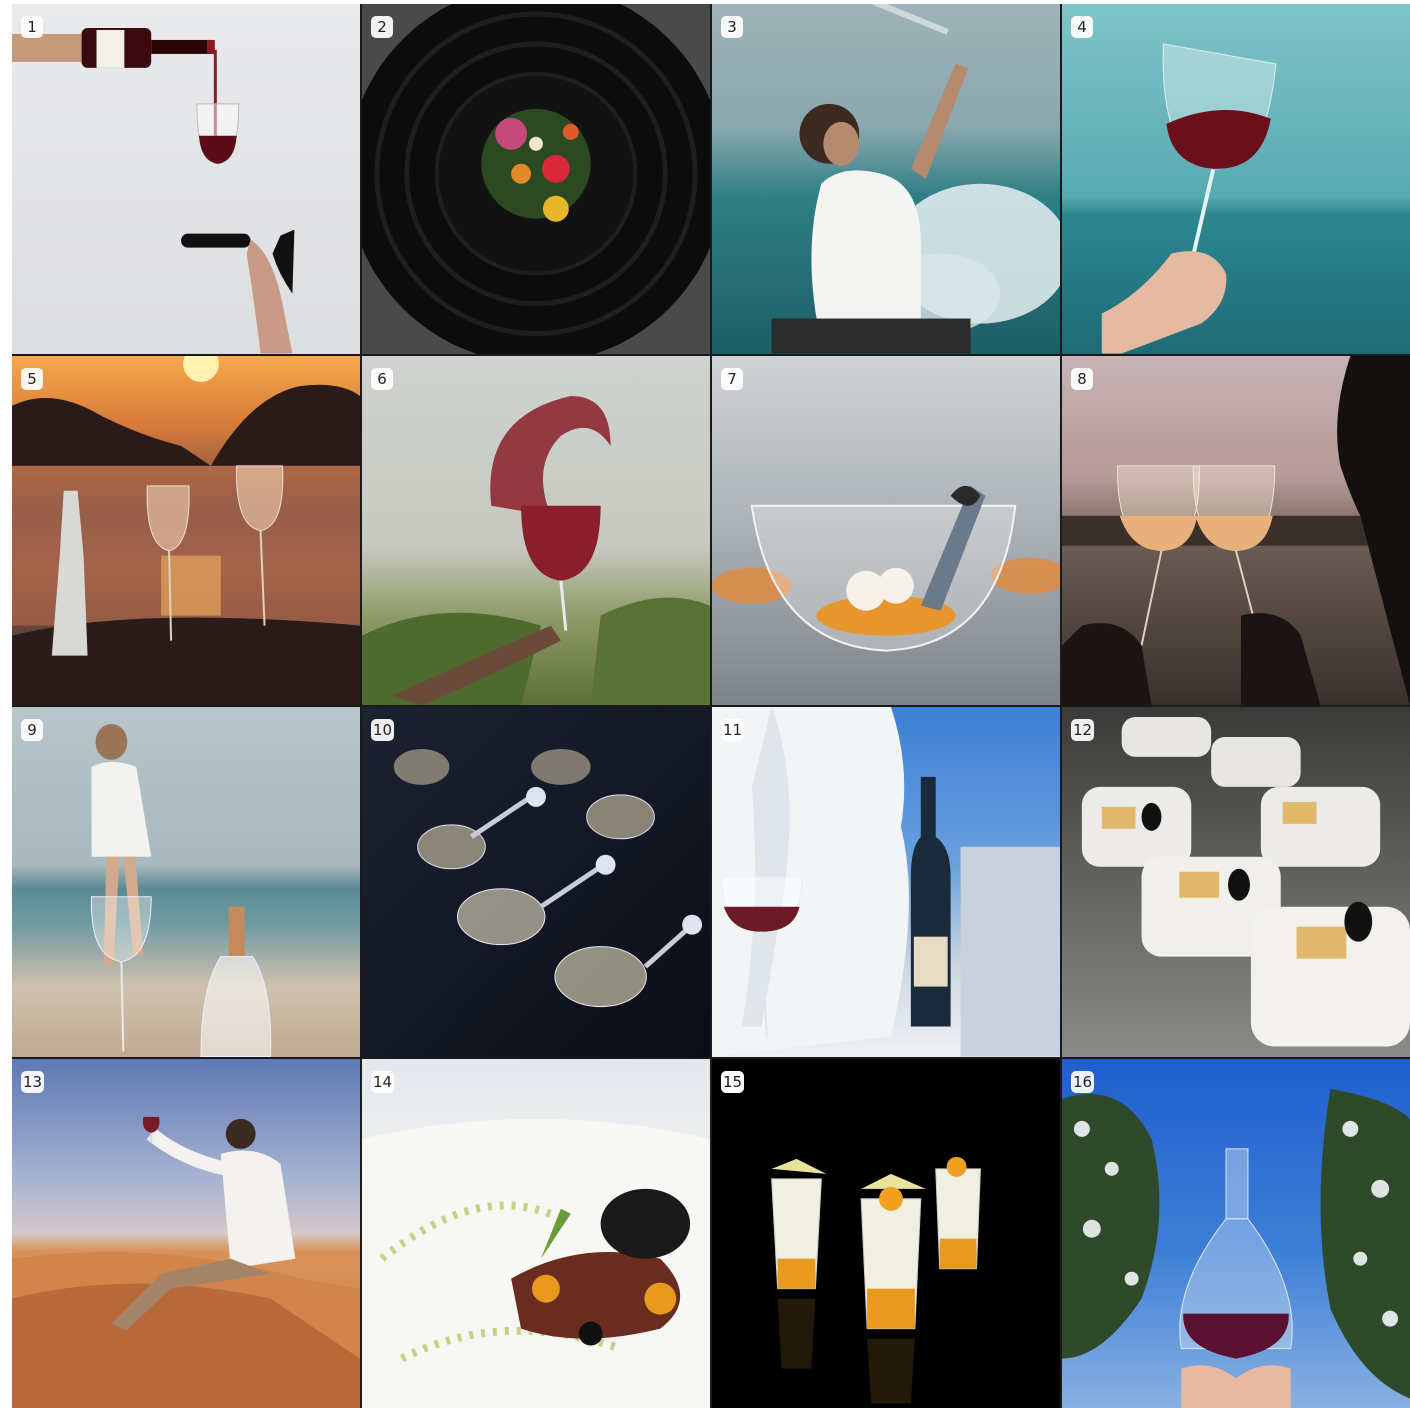 The width and height of the screenshot is (1410, 1408). I want to click on photo-tile-caviar-bites: 12, so click(1236, 882).